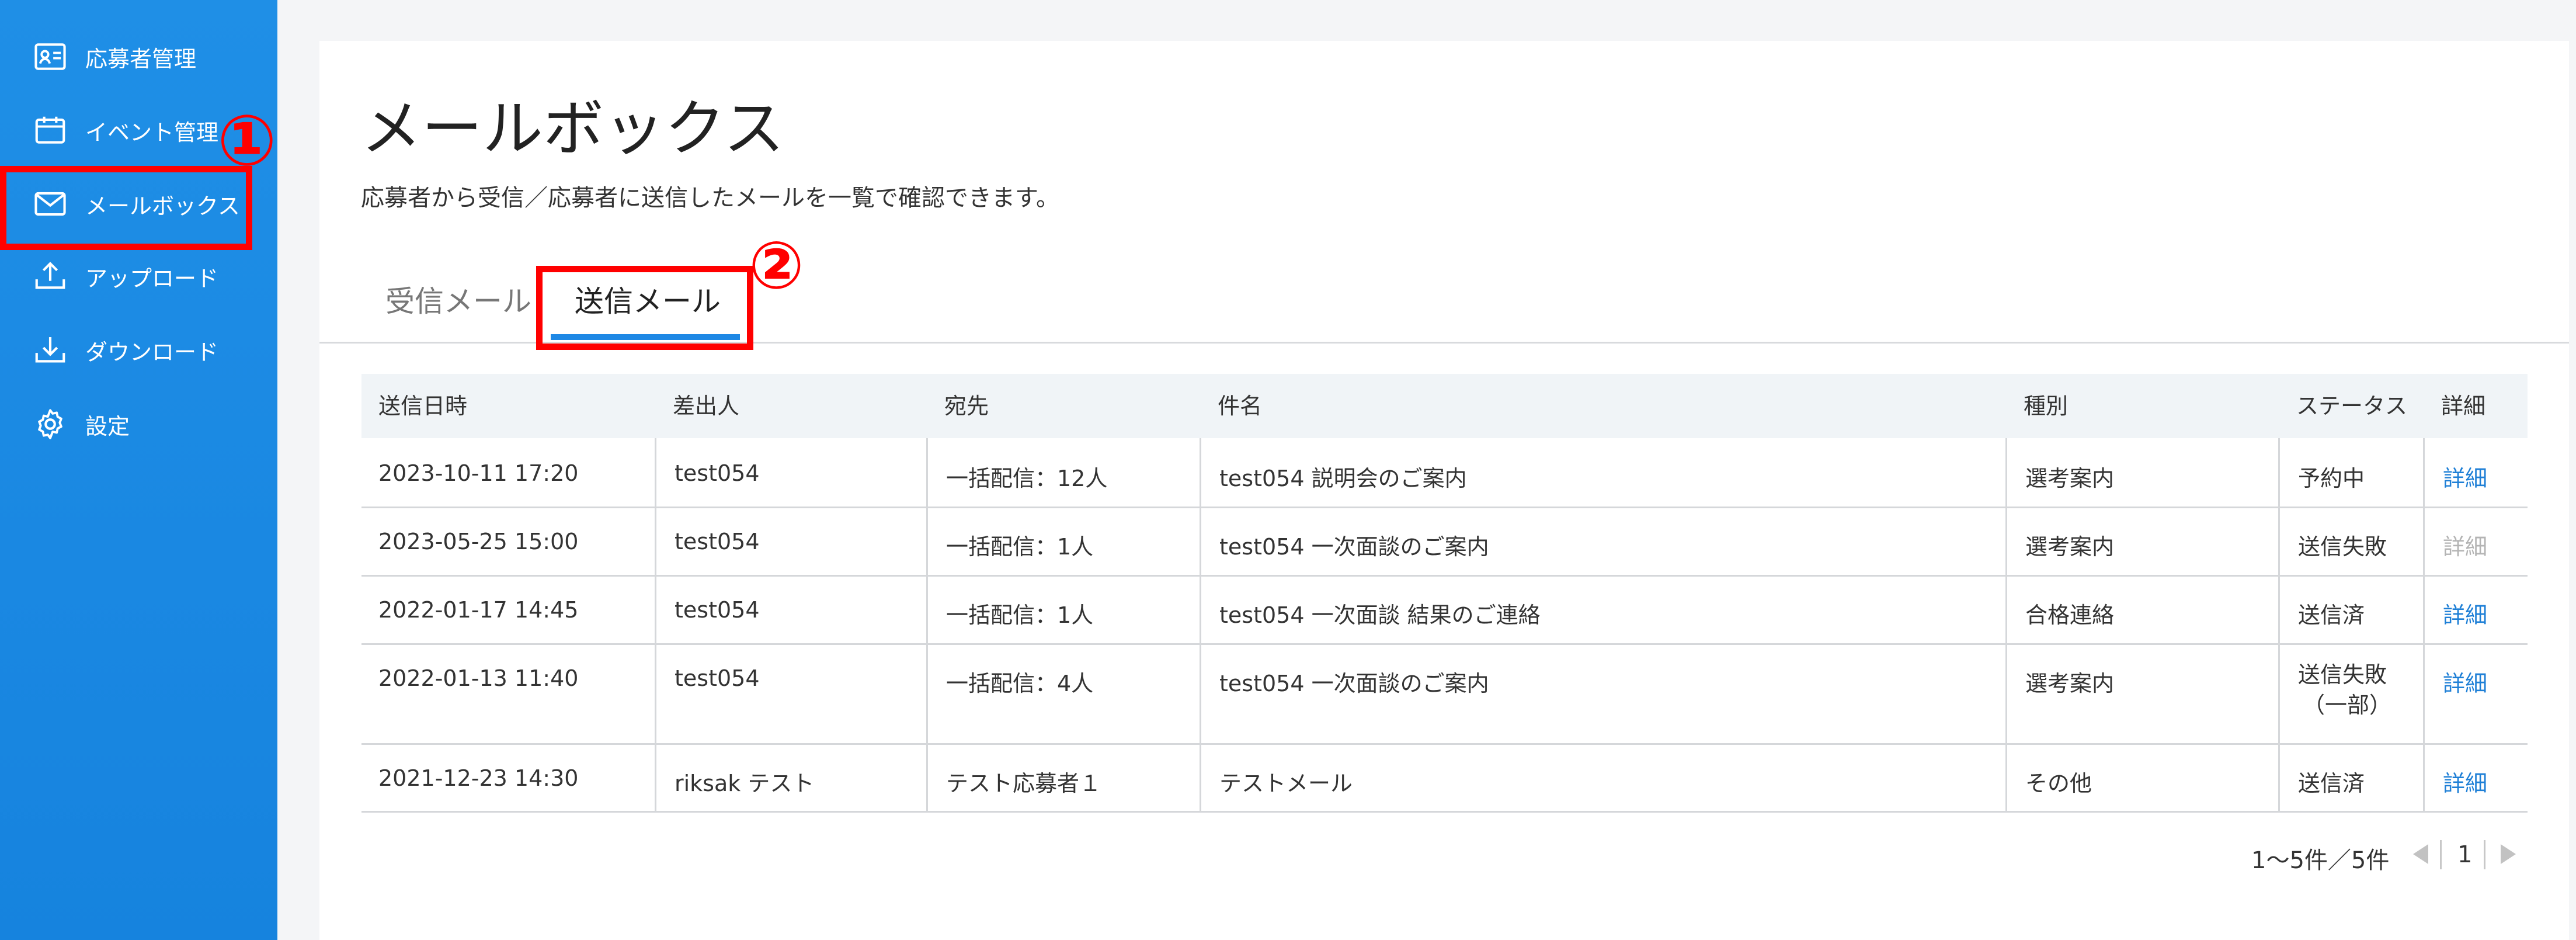 The width and height of the screenshot is (2576, 940). Describe the element at coordinates (2421, 854) in the screenshot. I see `prev-page-icon` at that location.